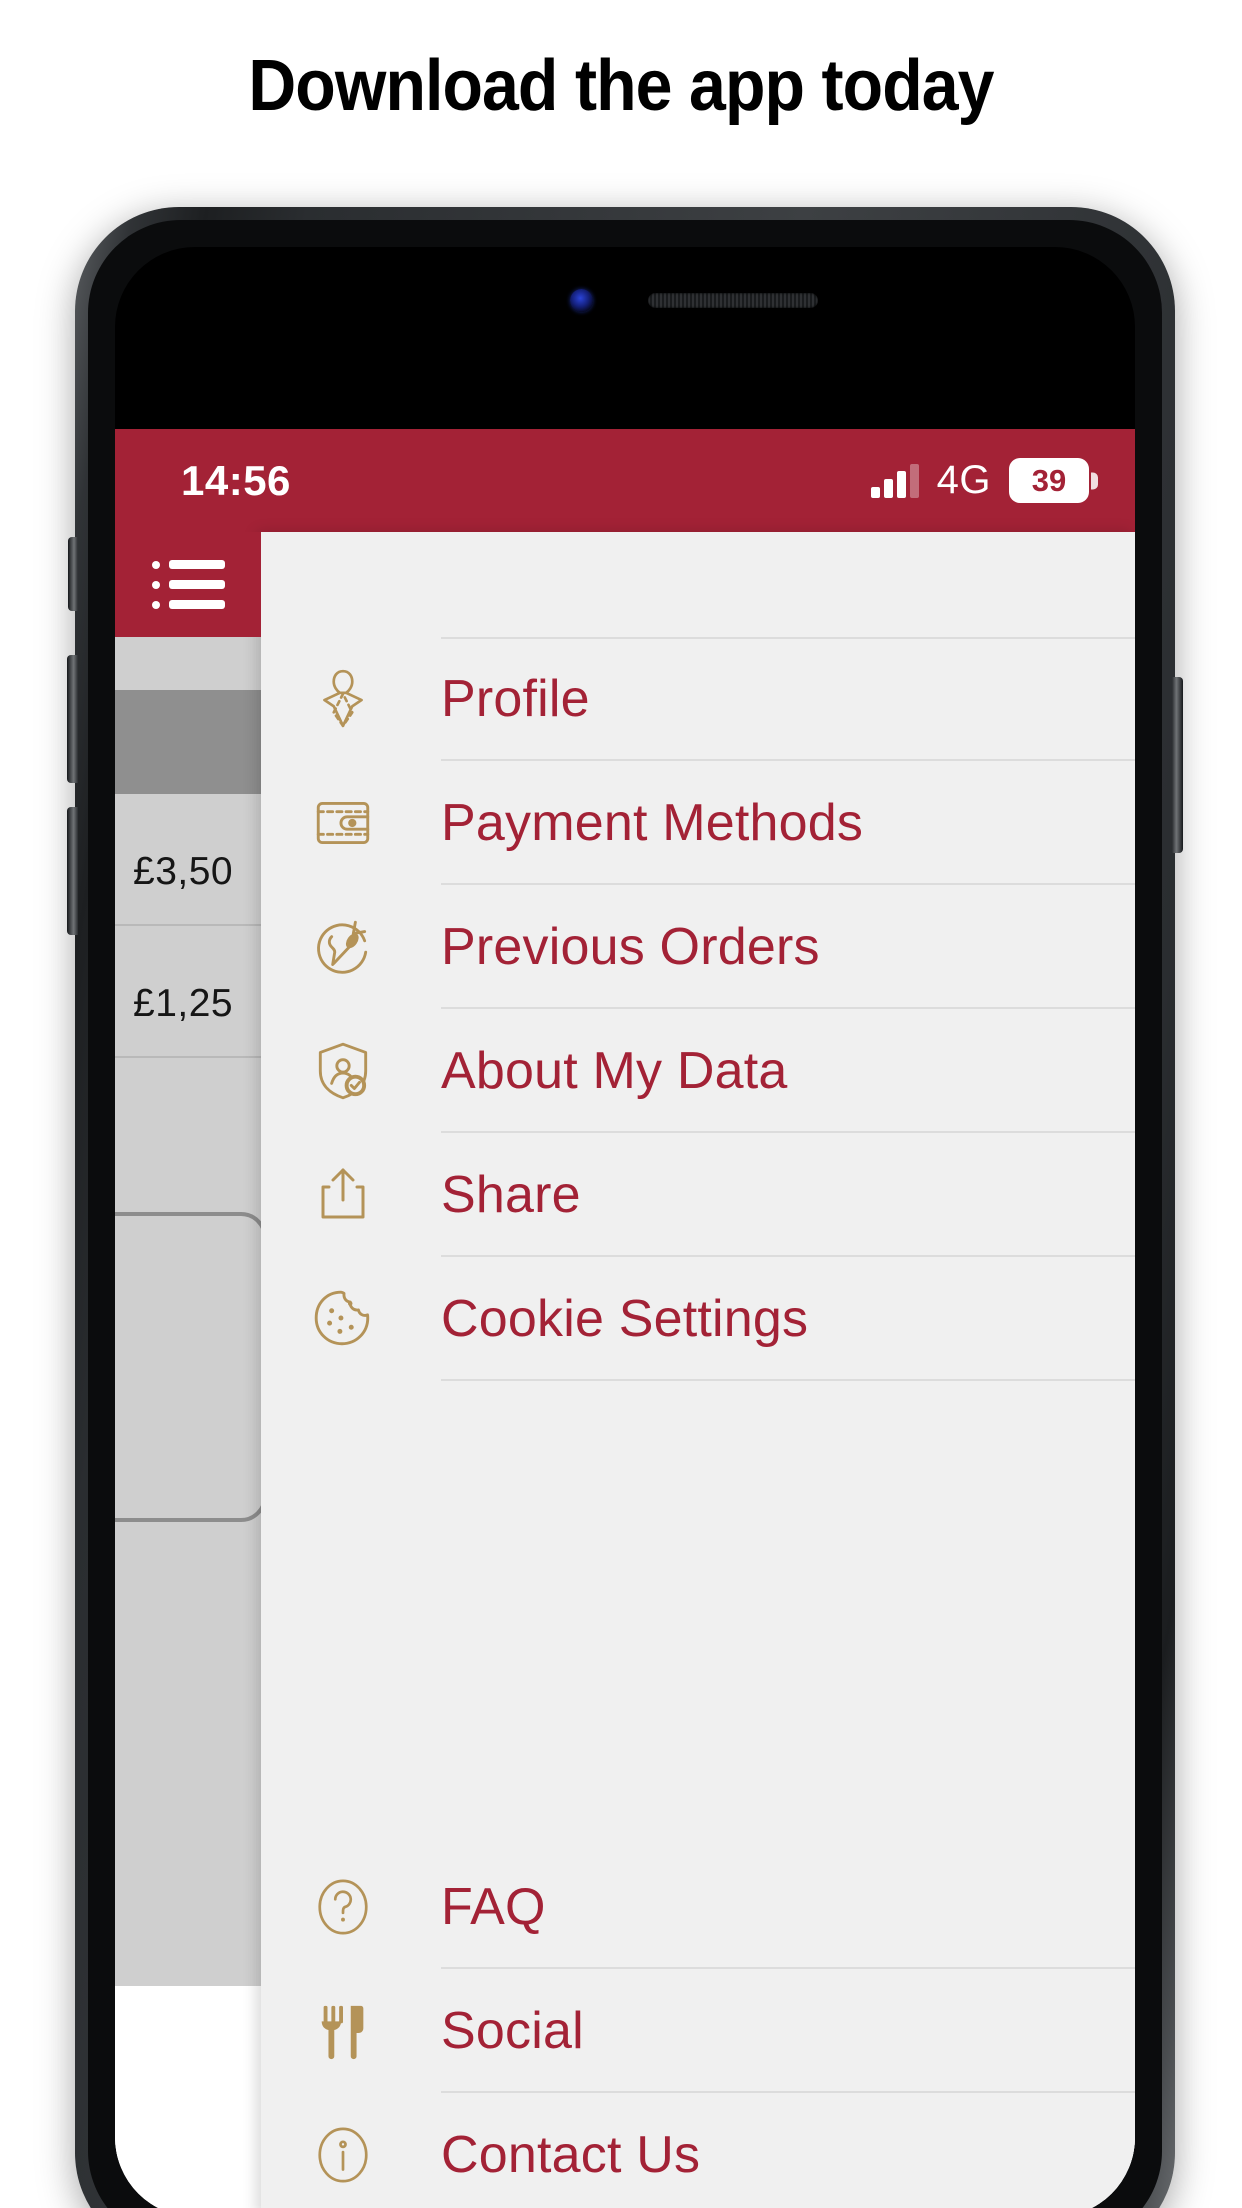 The height and width of the screenshot is (2208, 1242). What do you see at coordinates (236, 480) in the screenshot?
I see `status-time: 14:56` at bounding box center [236, 480].